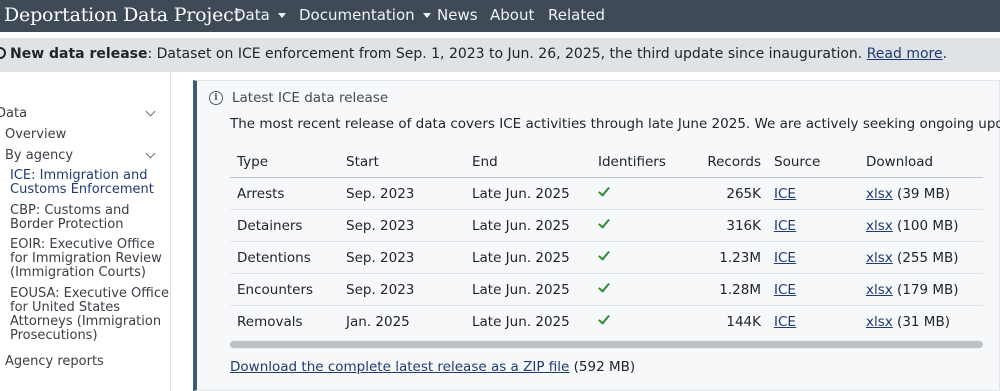 Image resolution: width=1000 pixels, height=391 pixels. I want to click on column-header-type: Type, so click(253, 162).